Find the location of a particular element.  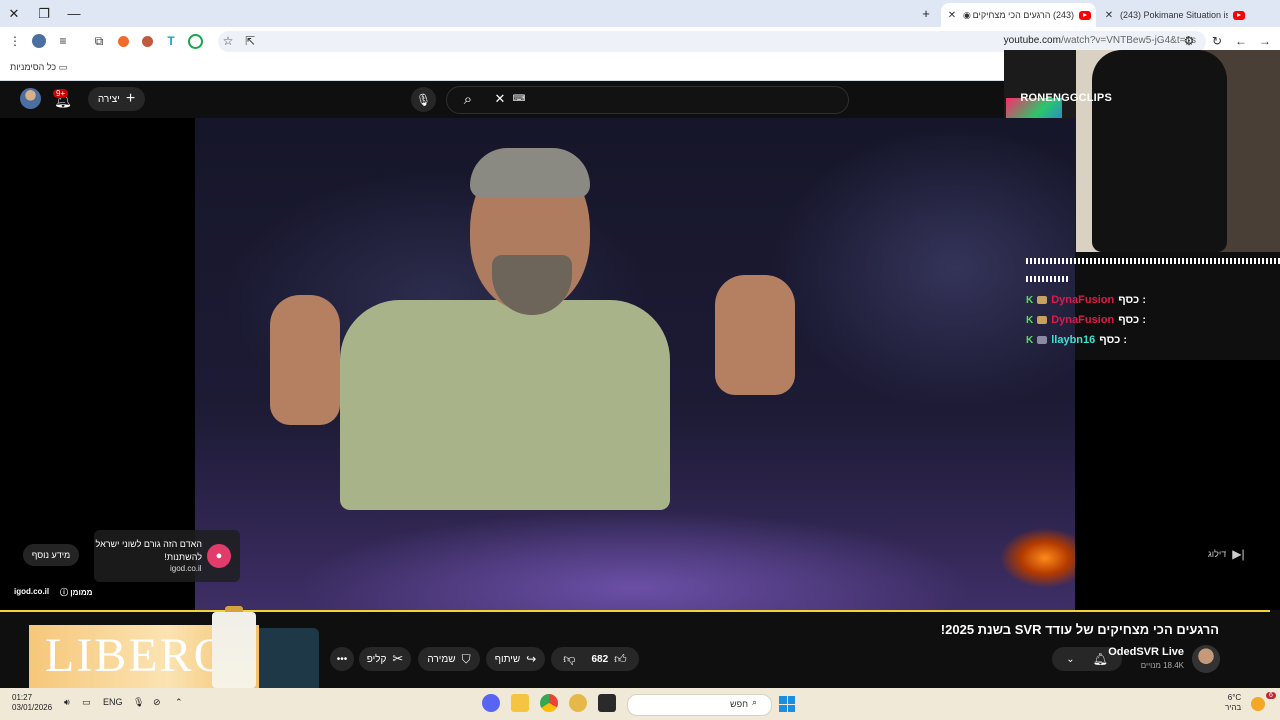

save-label: שמירה is located at coordinates (441, 659).